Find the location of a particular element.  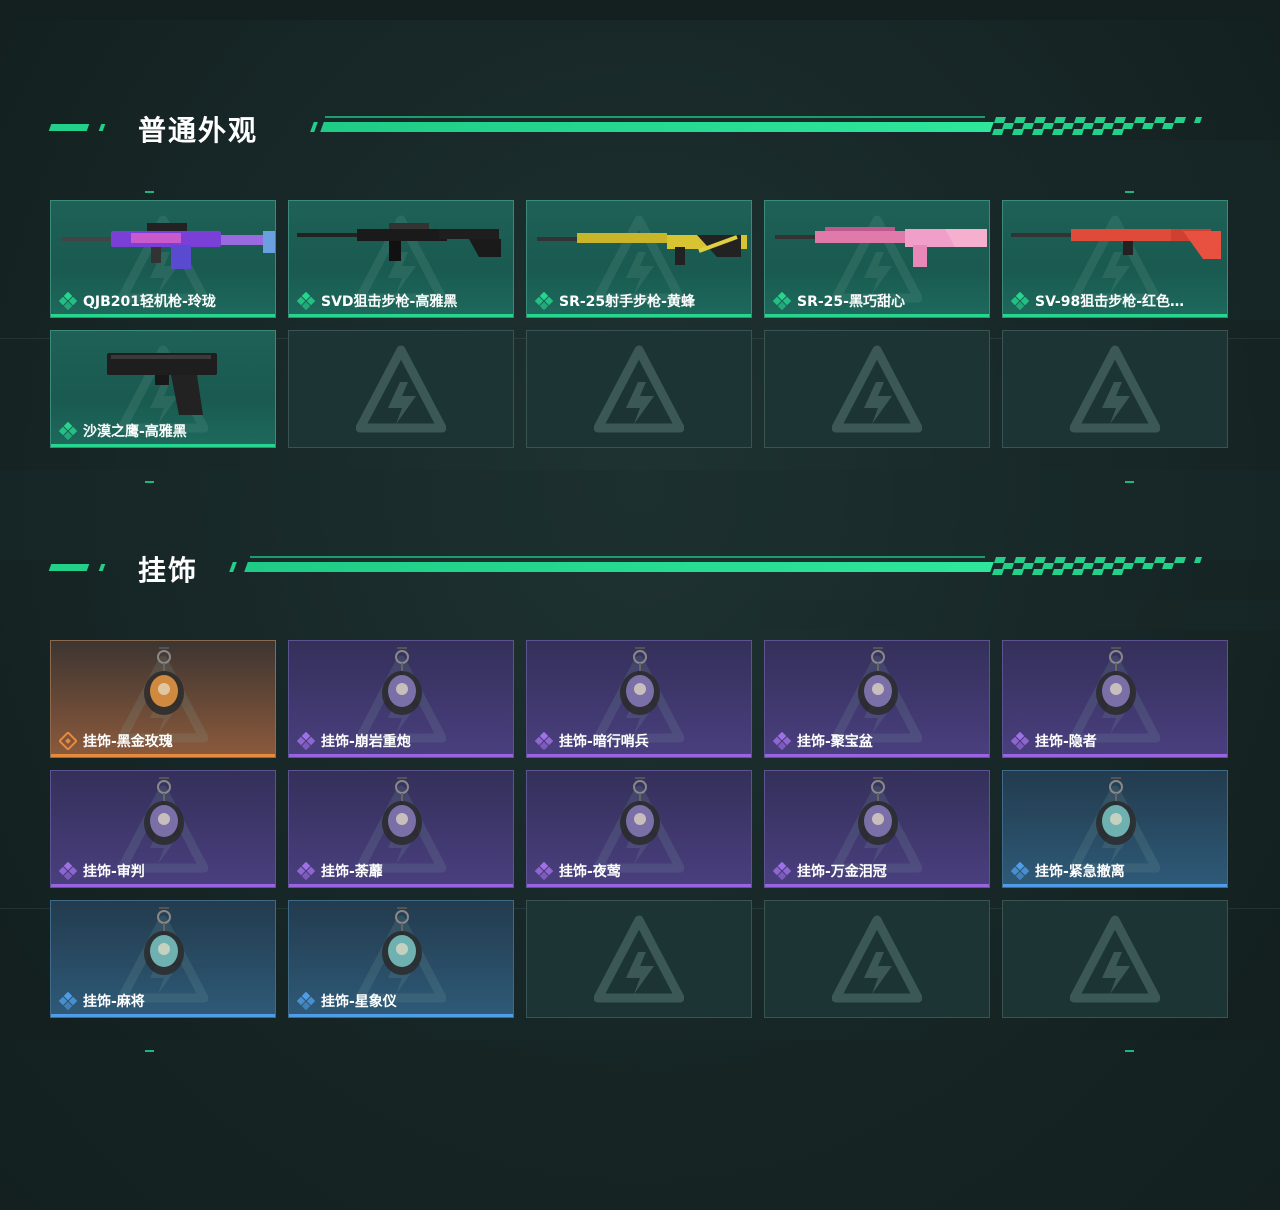

charm-item-card: 挂饰-隐者 is located at coordinates (1115, 699).